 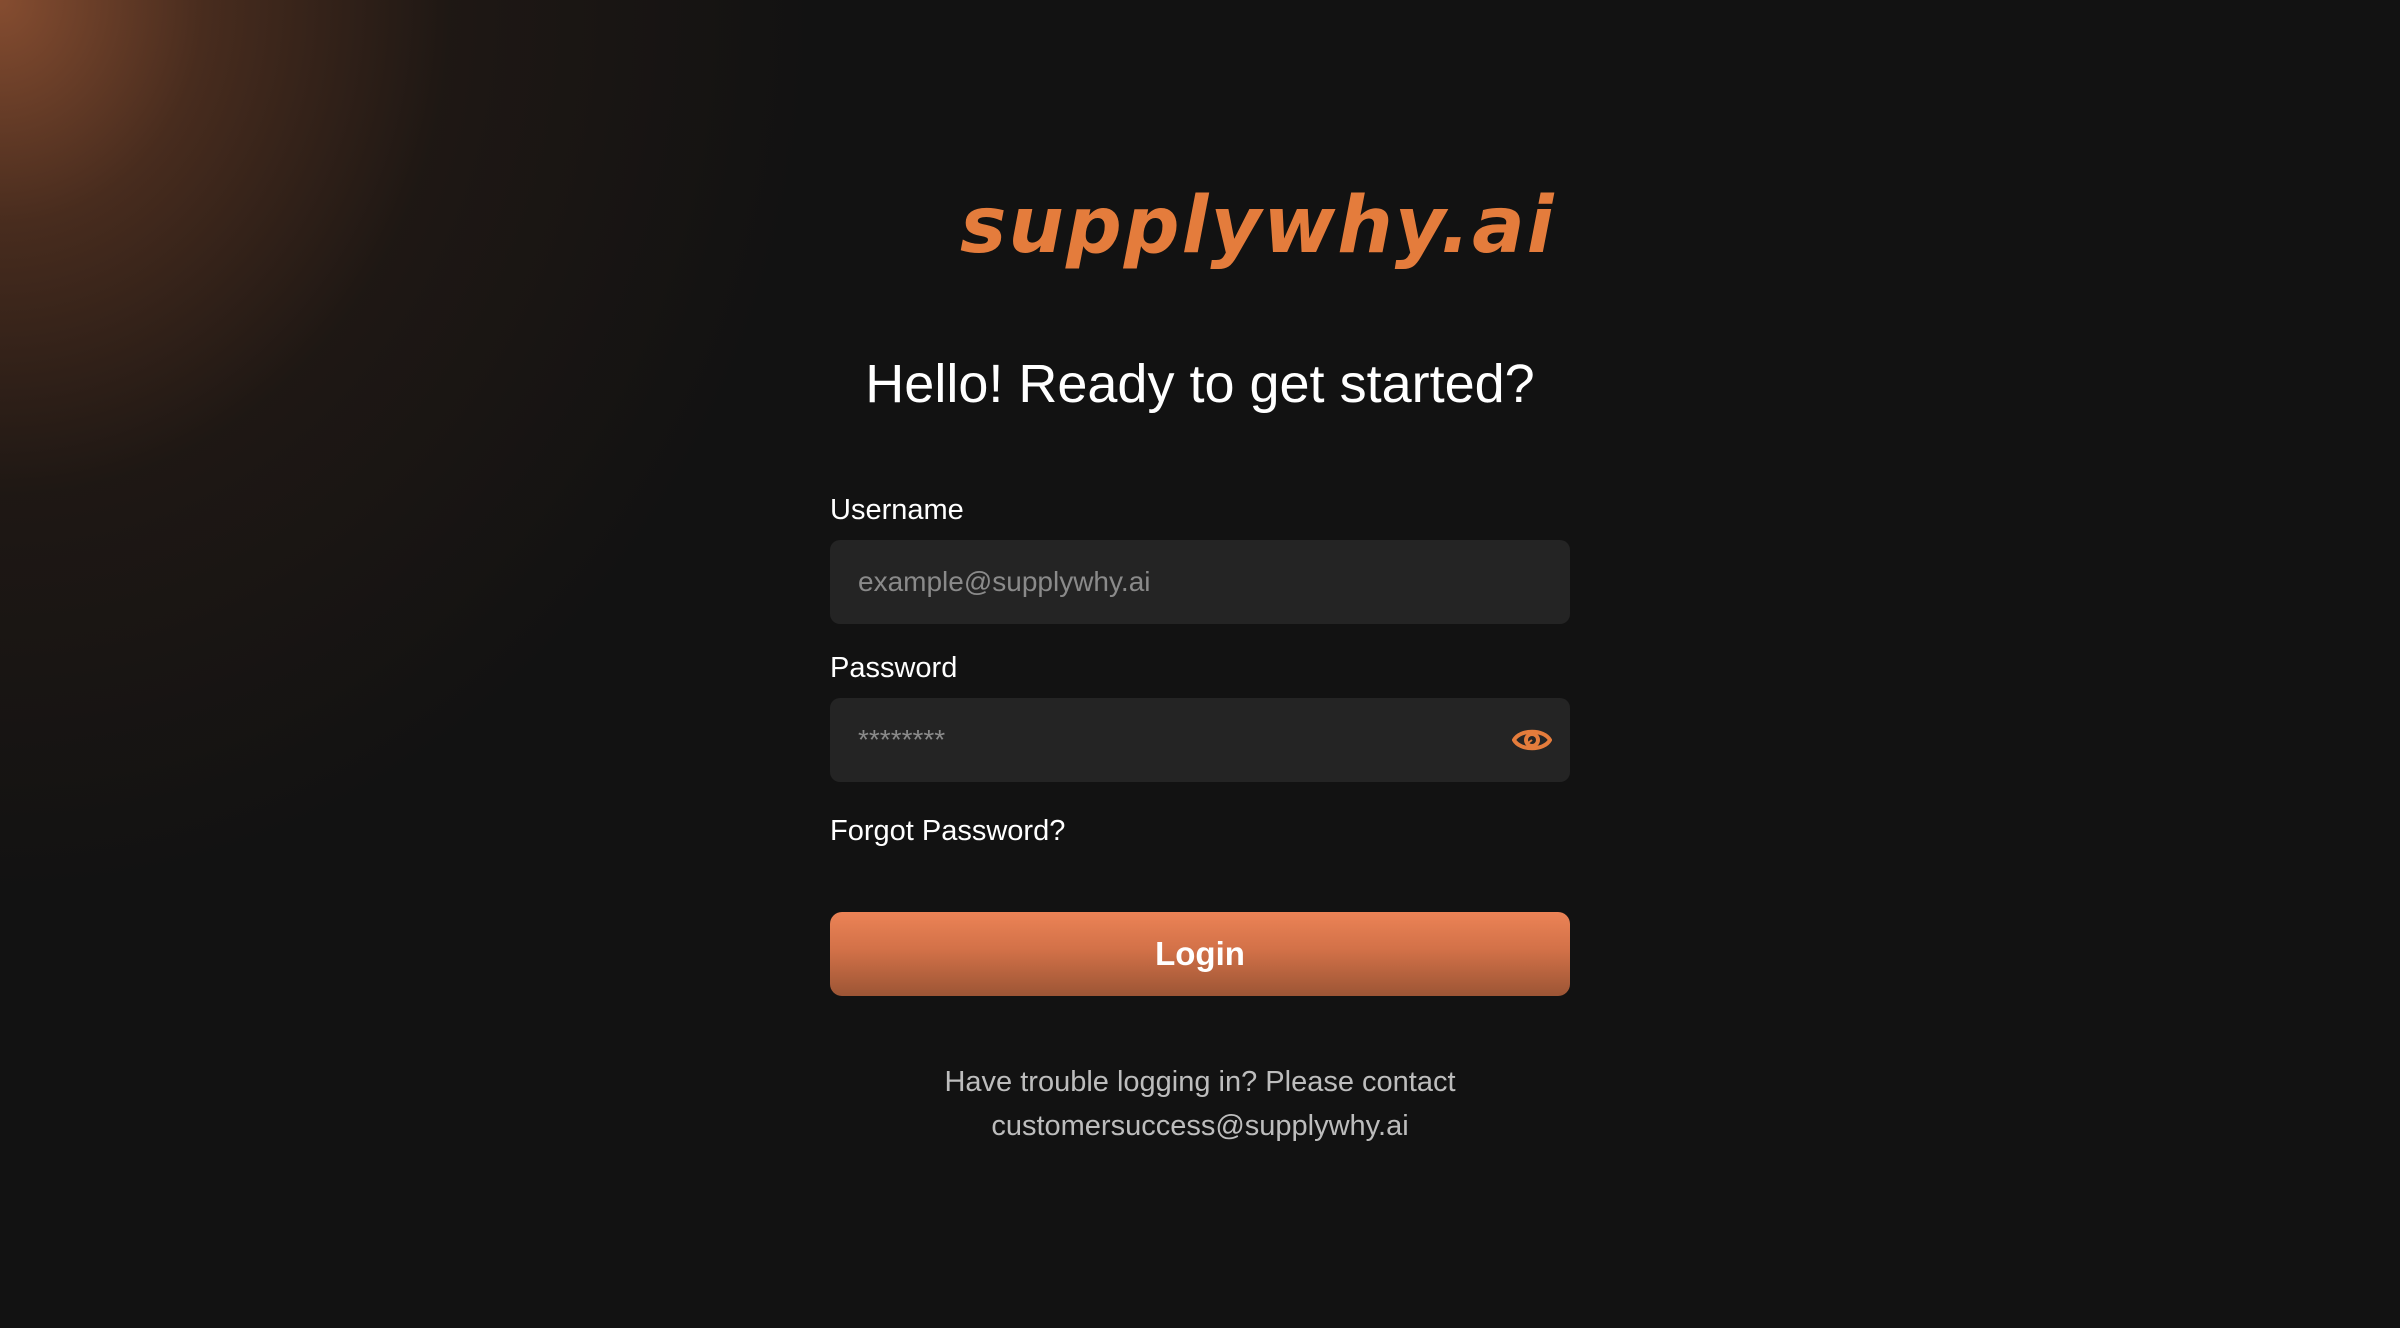 What do you see at coordinates (1178, 582) in the screenshot?
I see `username-input` at bounding box center [1178, 582].